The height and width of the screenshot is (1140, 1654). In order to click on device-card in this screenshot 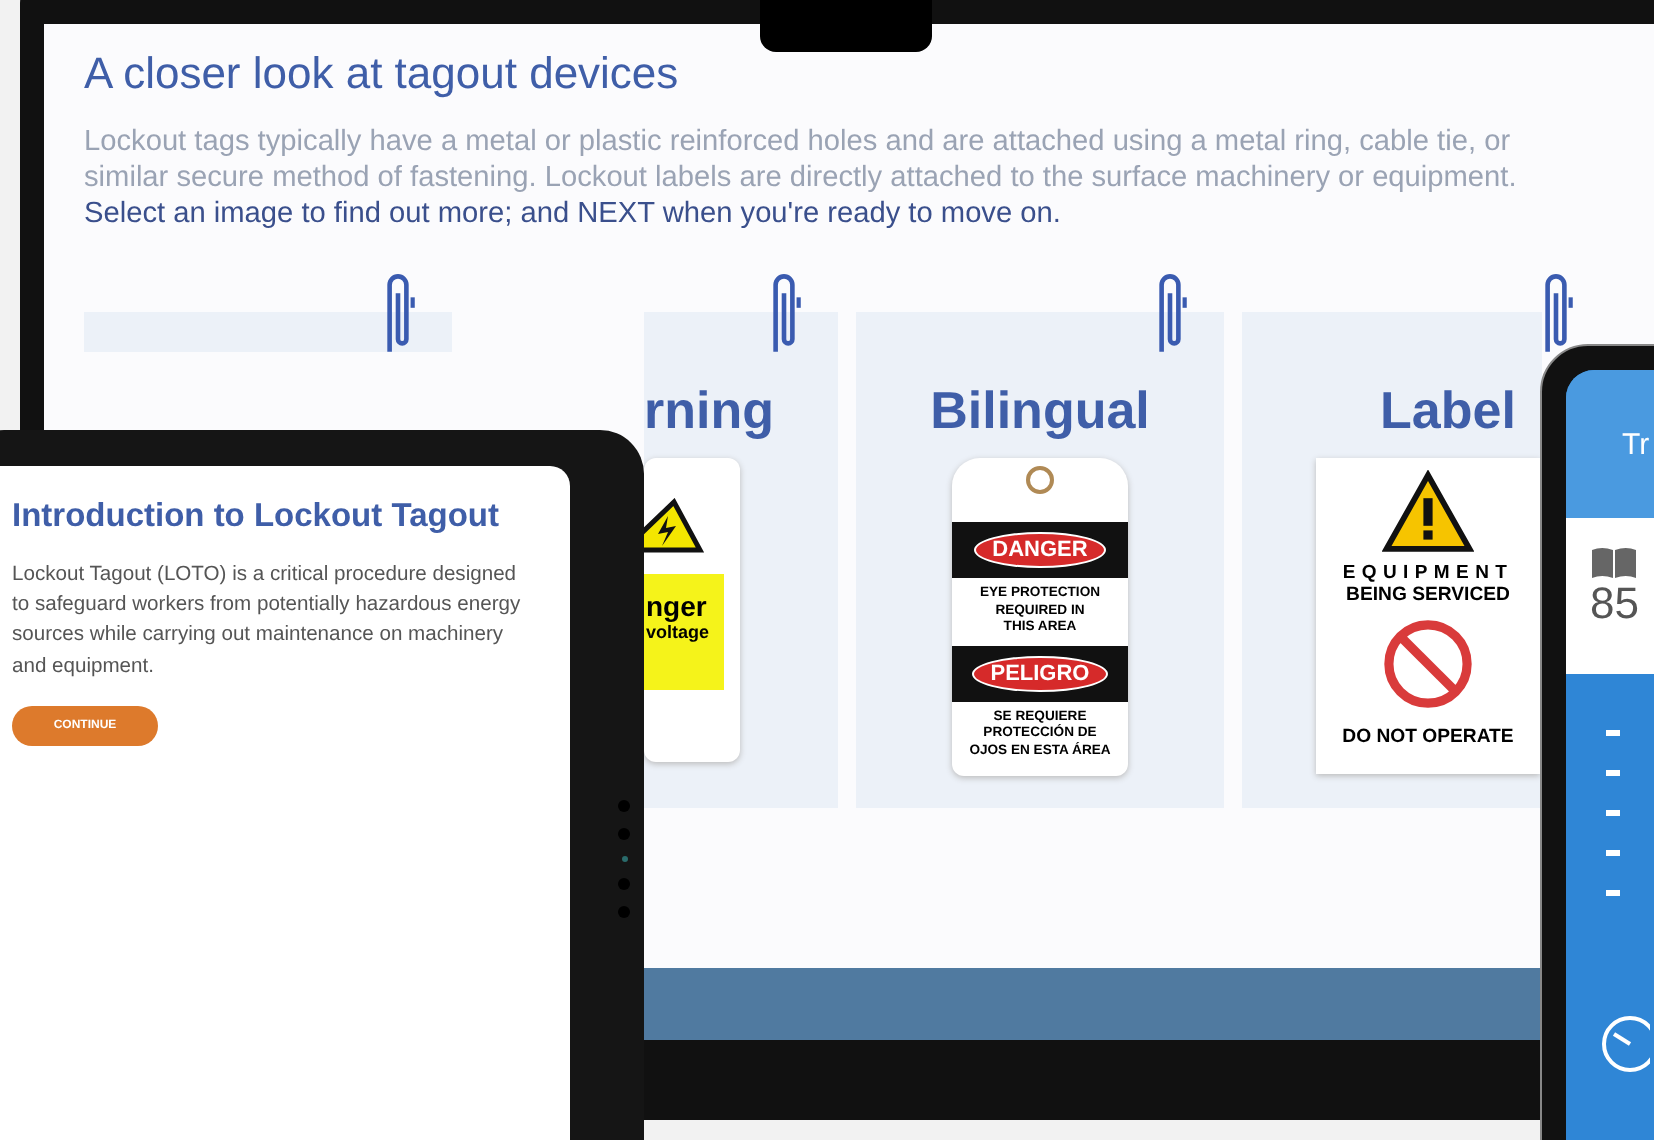, I will do `click(268, 332)`.